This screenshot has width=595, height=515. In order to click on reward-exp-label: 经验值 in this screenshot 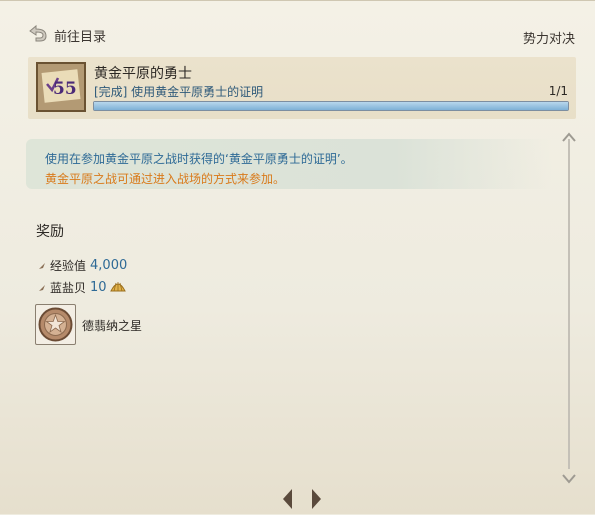, I will do `click(68, 266)`.